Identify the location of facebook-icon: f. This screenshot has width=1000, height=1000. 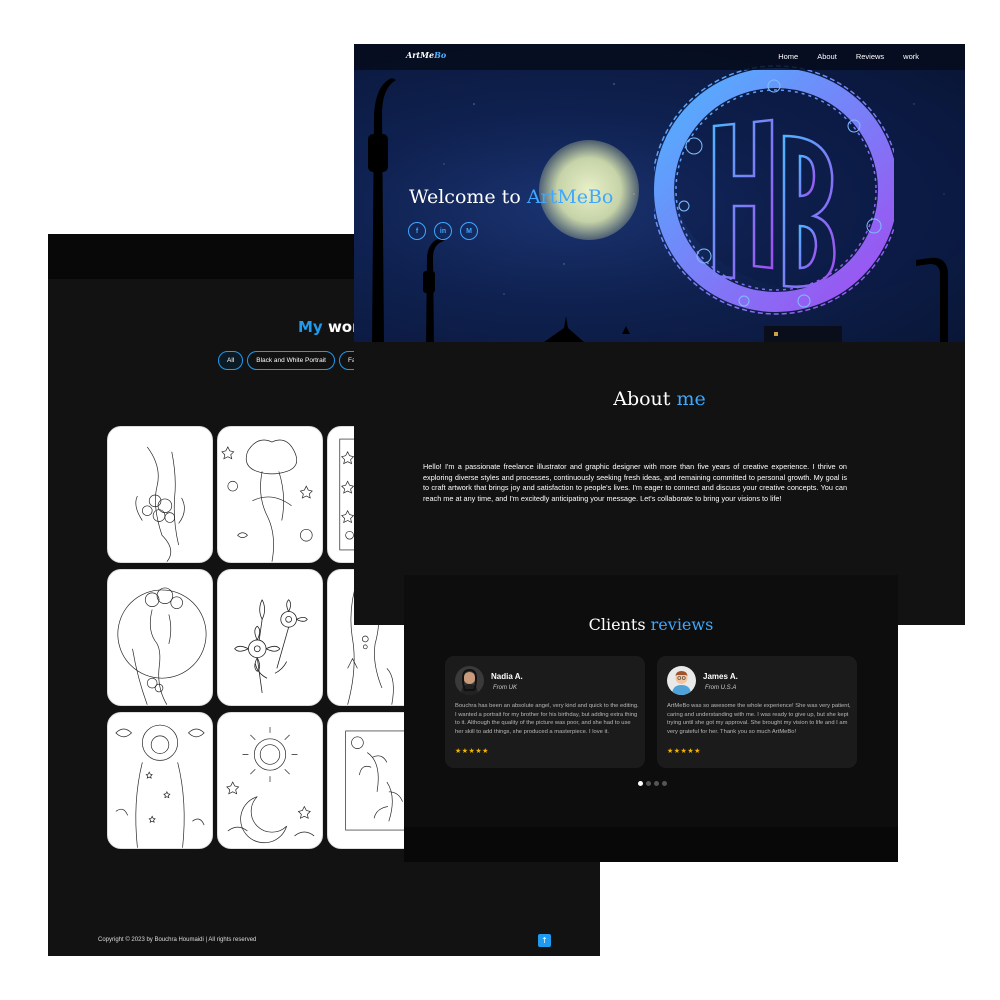
(417, 231).